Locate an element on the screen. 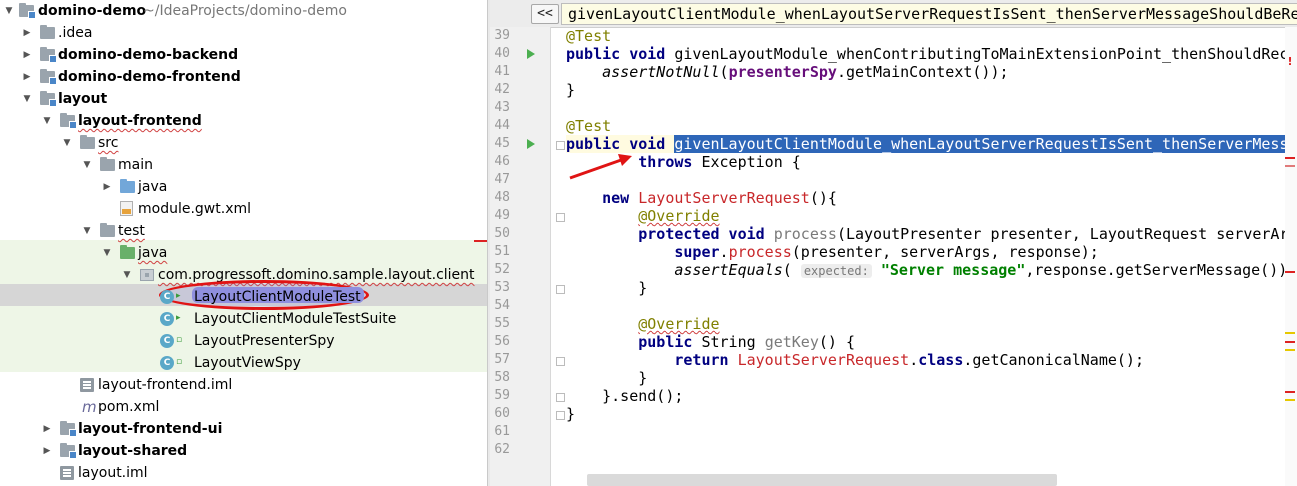 The image size is (1297, 486). line-number: 48 is located at coordinates (502, 197).